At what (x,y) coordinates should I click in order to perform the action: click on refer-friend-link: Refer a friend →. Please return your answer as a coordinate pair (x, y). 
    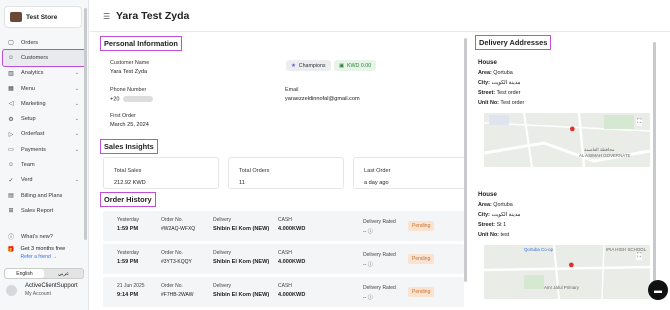
    Looking at the image, I should click on (42, 257).